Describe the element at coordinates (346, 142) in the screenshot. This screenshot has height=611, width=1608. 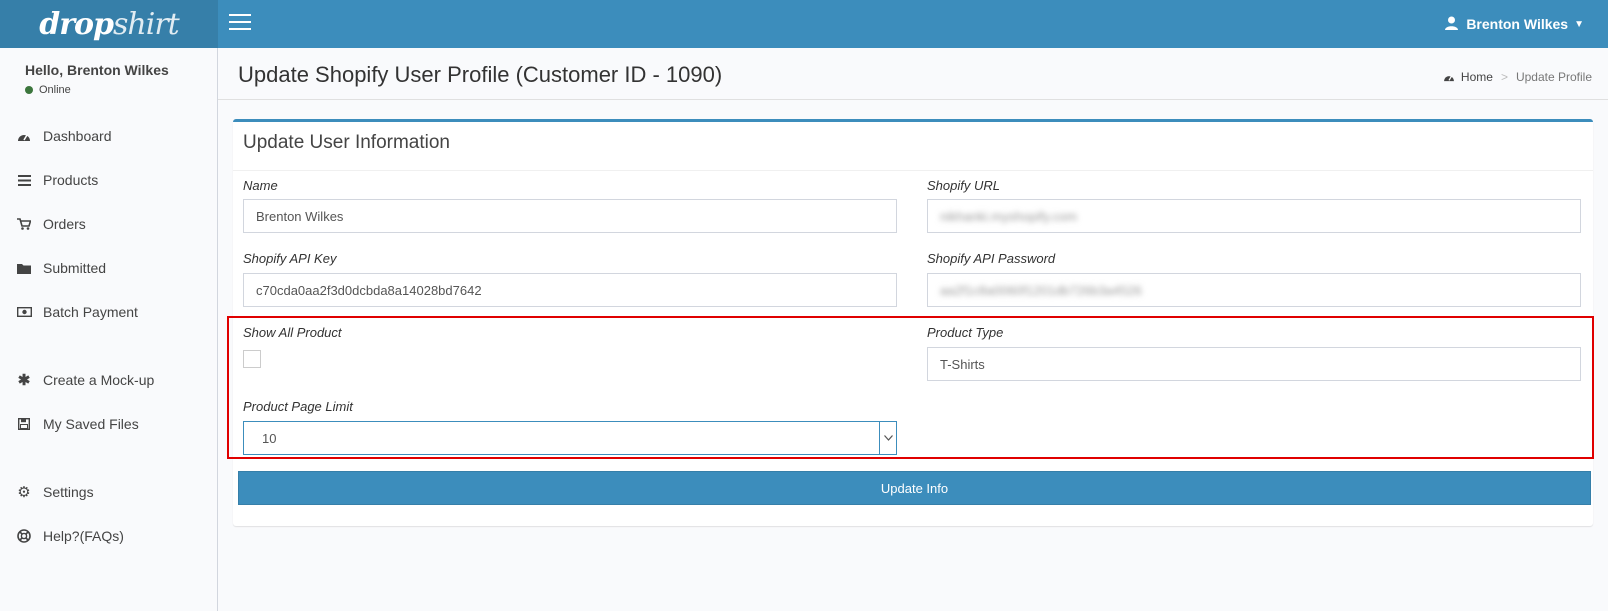
I see `box-title: Update User Information` at that location.